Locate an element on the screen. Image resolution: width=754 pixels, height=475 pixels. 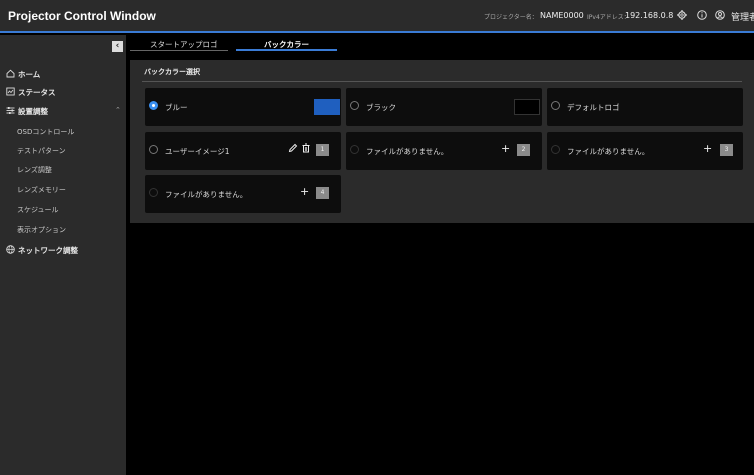
option-label: ユーザーイメージ1 is located at coordinates (197, 151).